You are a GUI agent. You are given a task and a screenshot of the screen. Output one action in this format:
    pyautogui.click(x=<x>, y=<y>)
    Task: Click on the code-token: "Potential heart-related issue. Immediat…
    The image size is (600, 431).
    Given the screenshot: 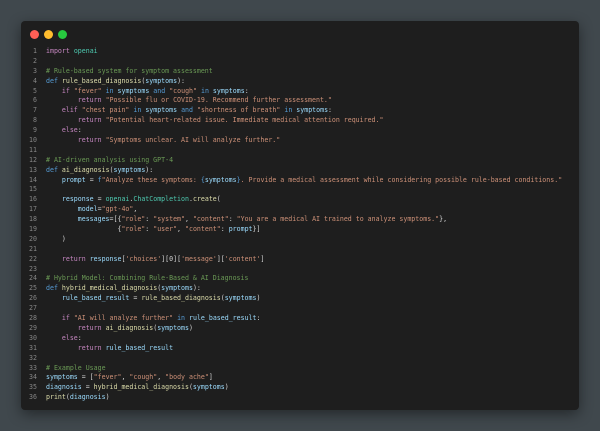 What is the action you would take?
    pyautogui.click(x=244, y=120)
    